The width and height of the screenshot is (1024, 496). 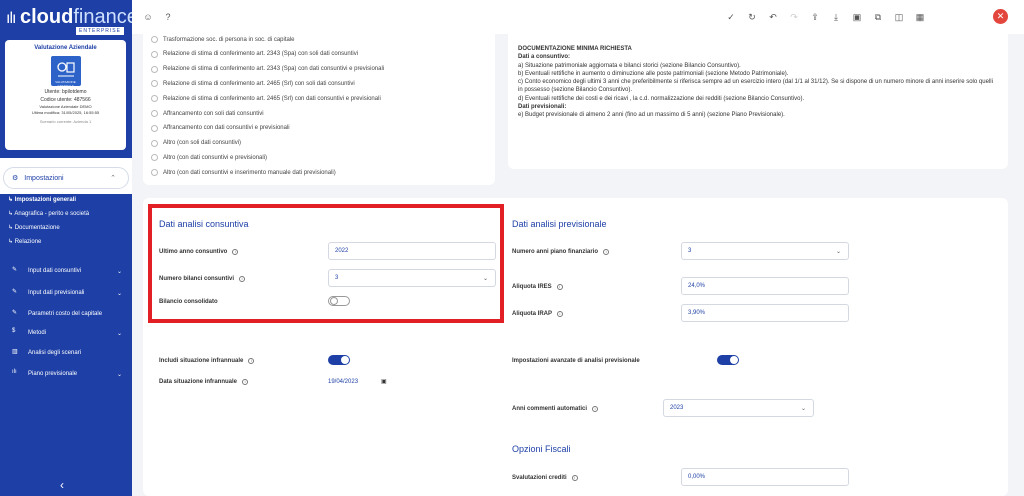 I want to click on irap-label: Aliquota IRAP i, so click(x=537, y=314).